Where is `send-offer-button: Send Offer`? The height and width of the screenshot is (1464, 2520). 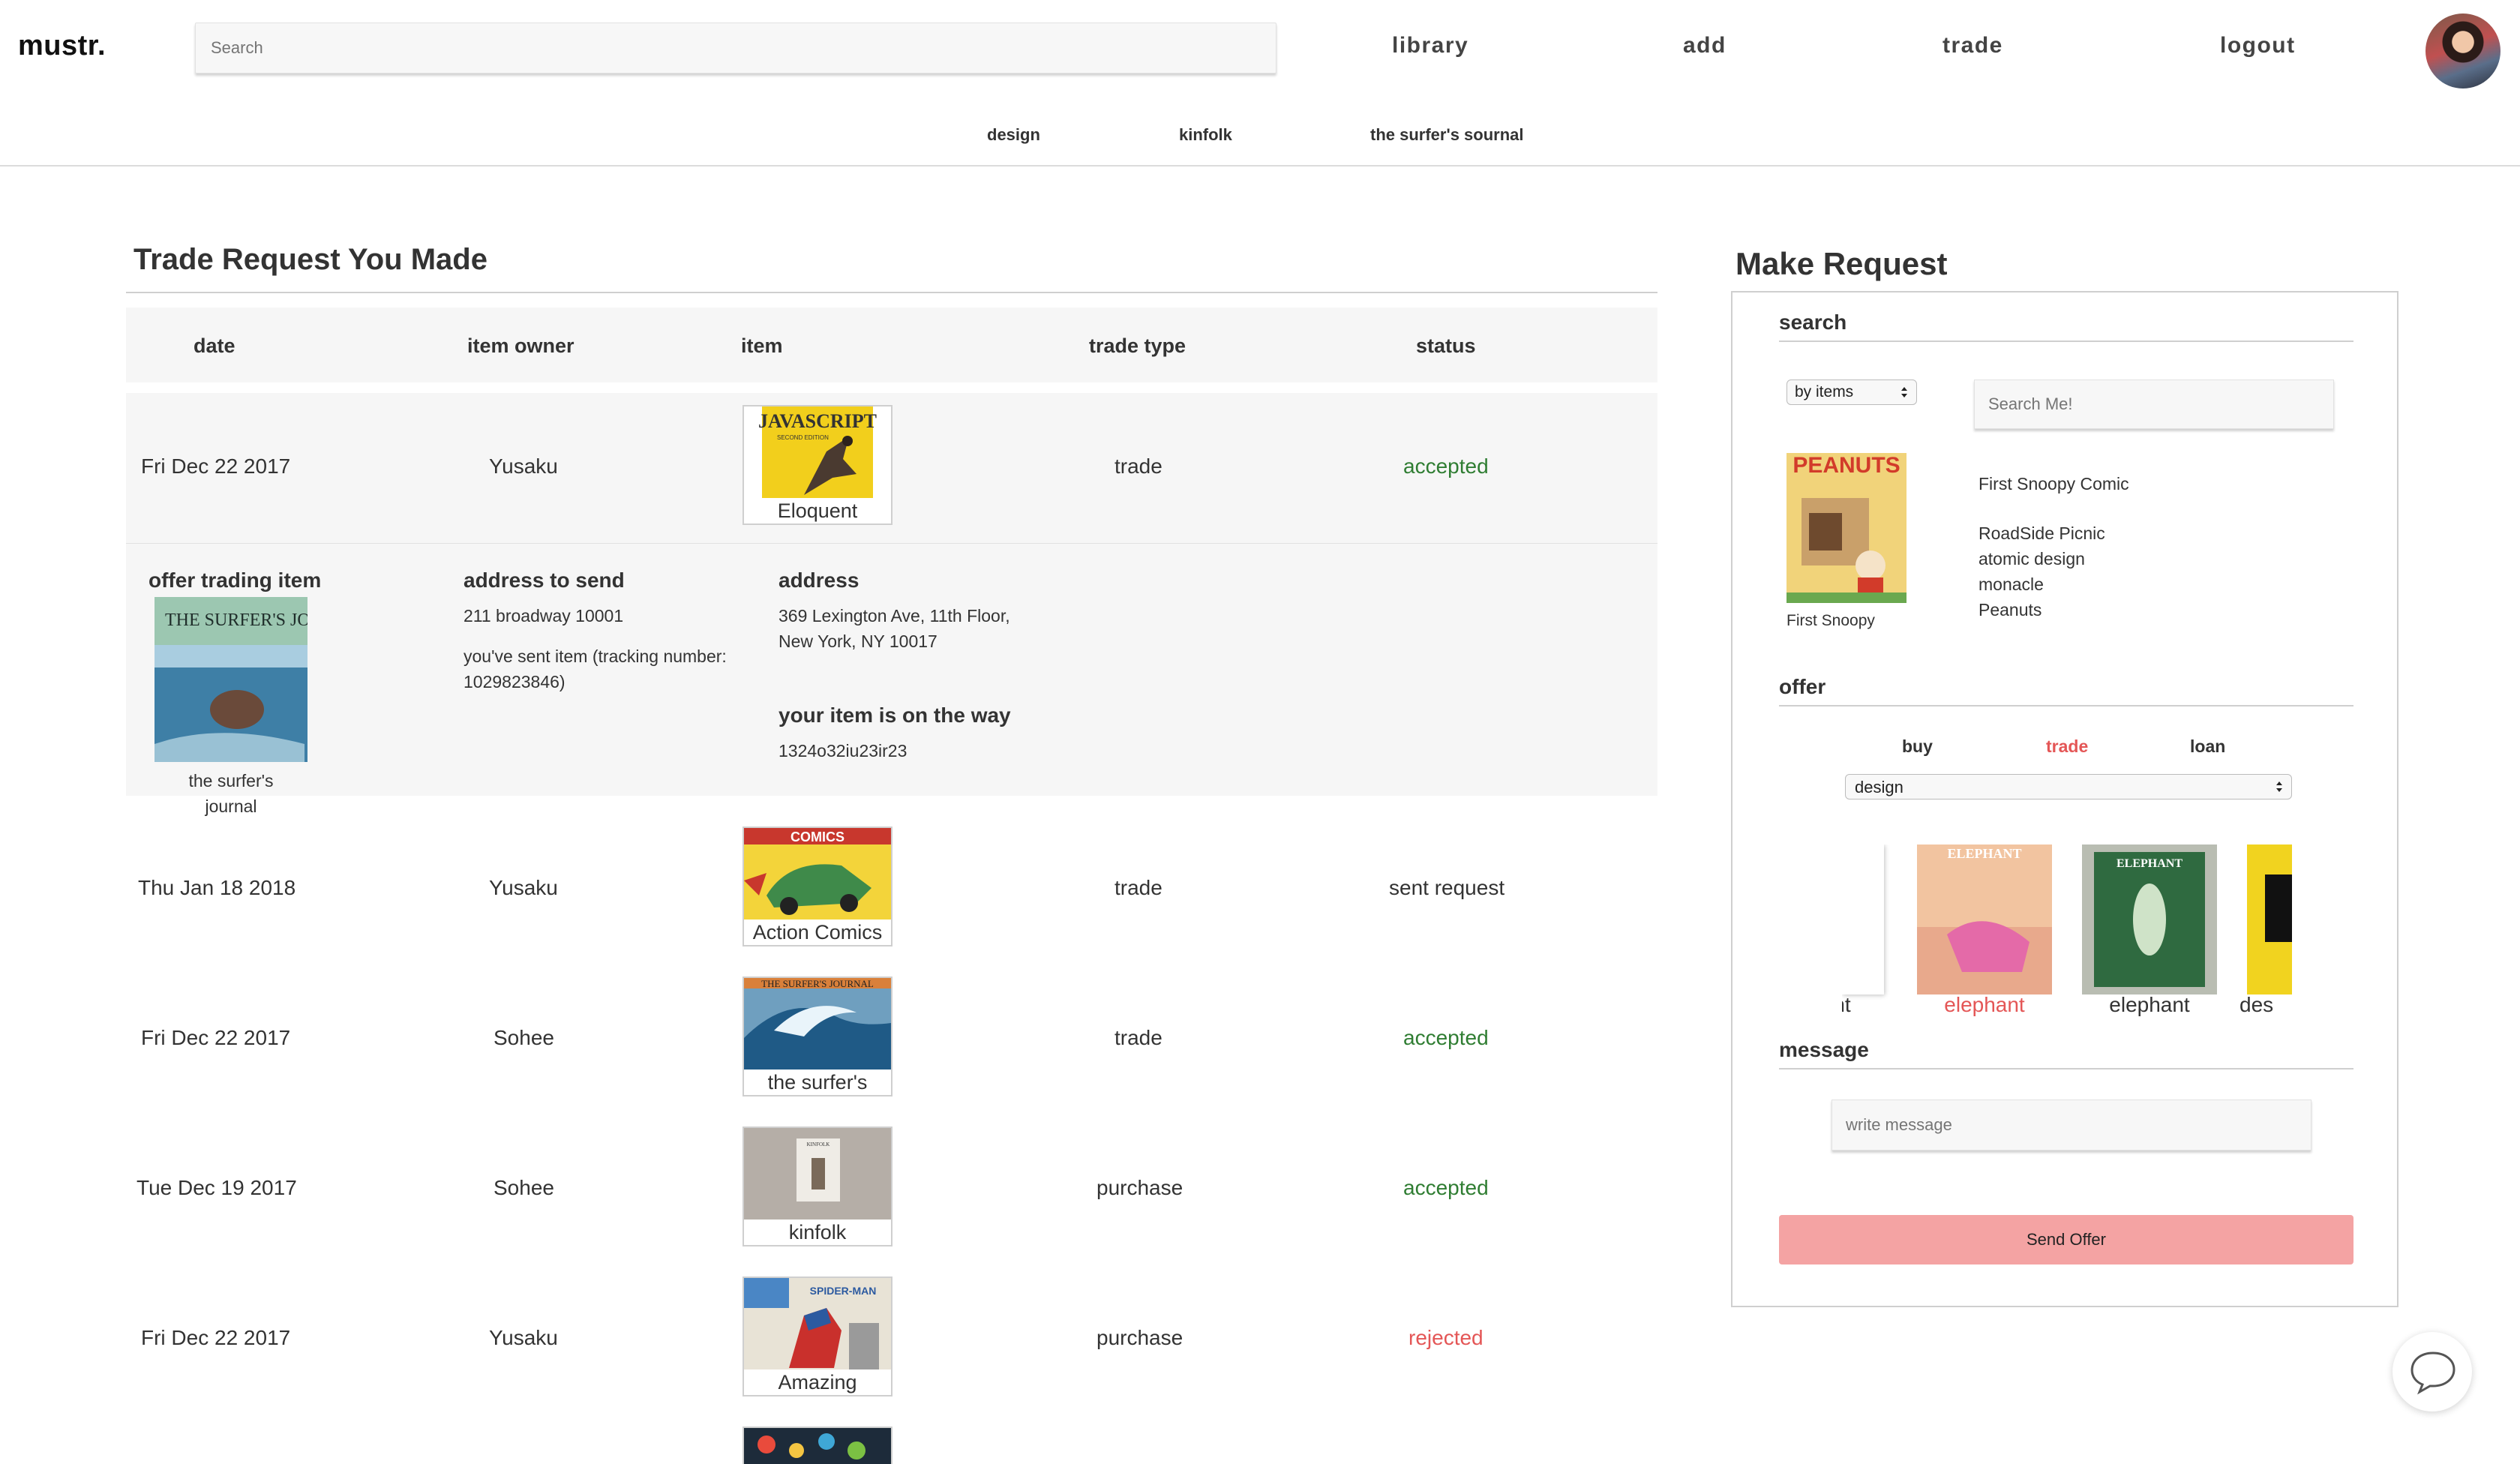 send-offer-button: Send Offer is located at coordinates (2066, 1239).